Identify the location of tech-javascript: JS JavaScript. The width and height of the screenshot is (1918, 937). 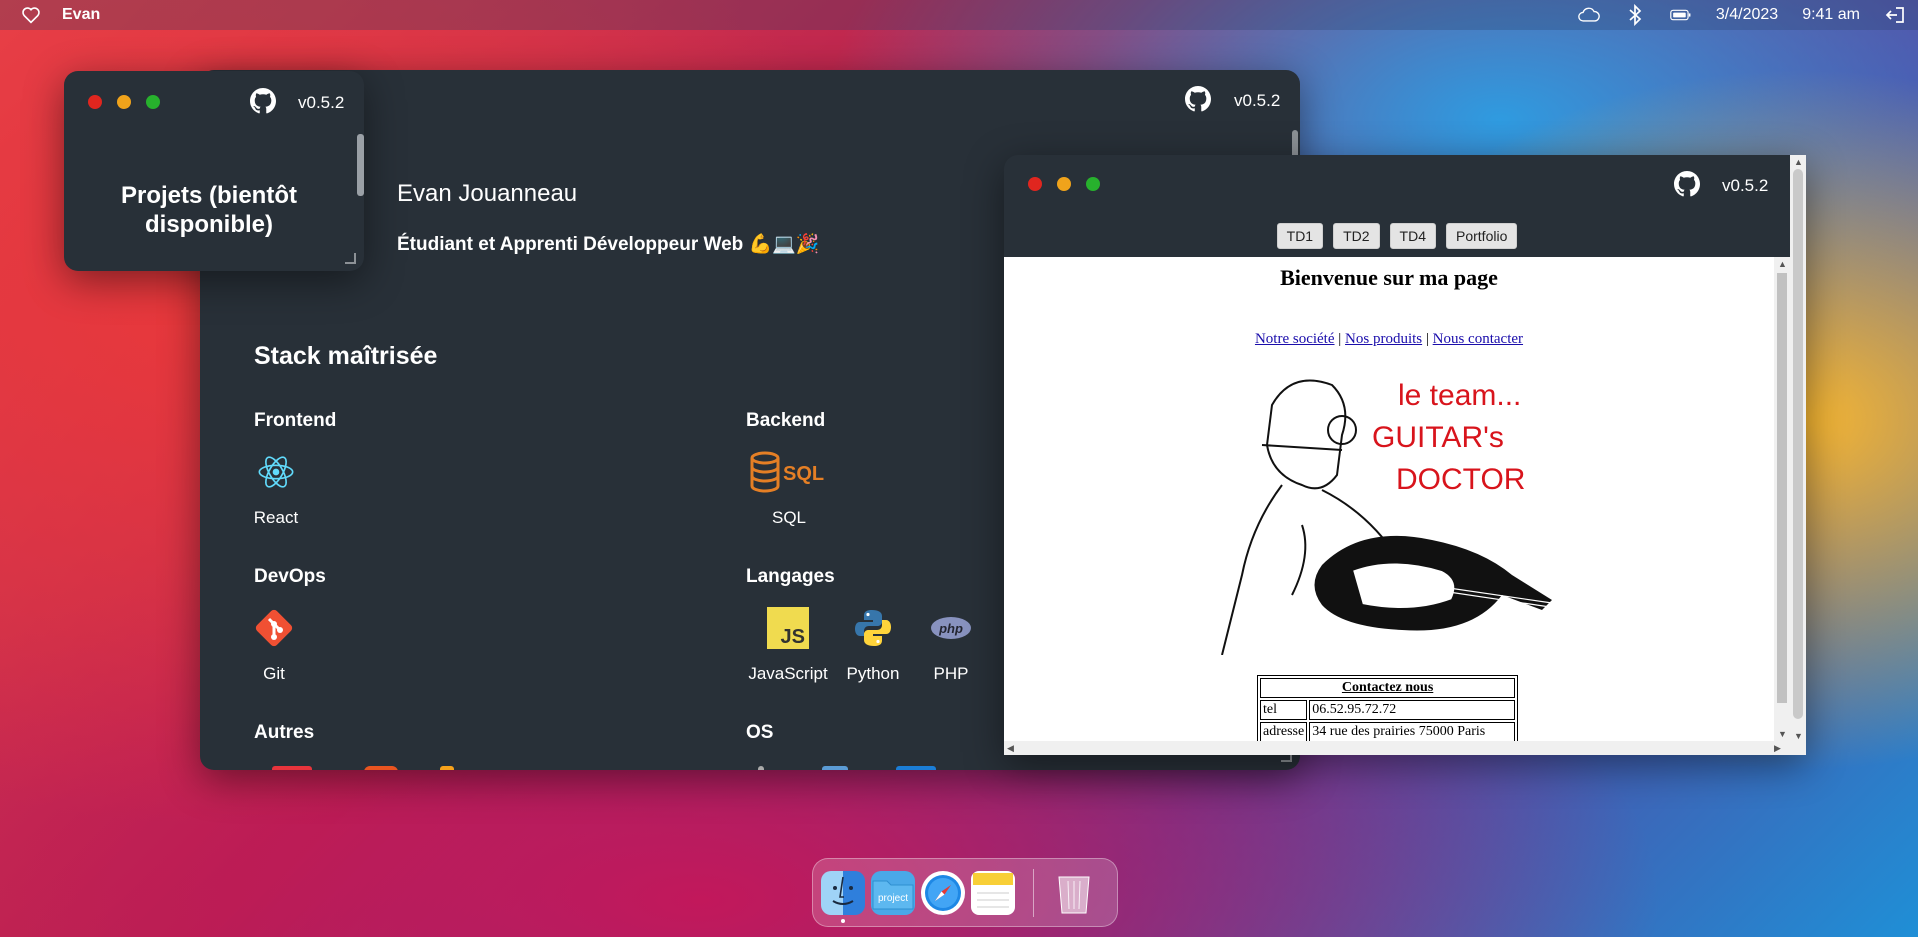
(788, 645).